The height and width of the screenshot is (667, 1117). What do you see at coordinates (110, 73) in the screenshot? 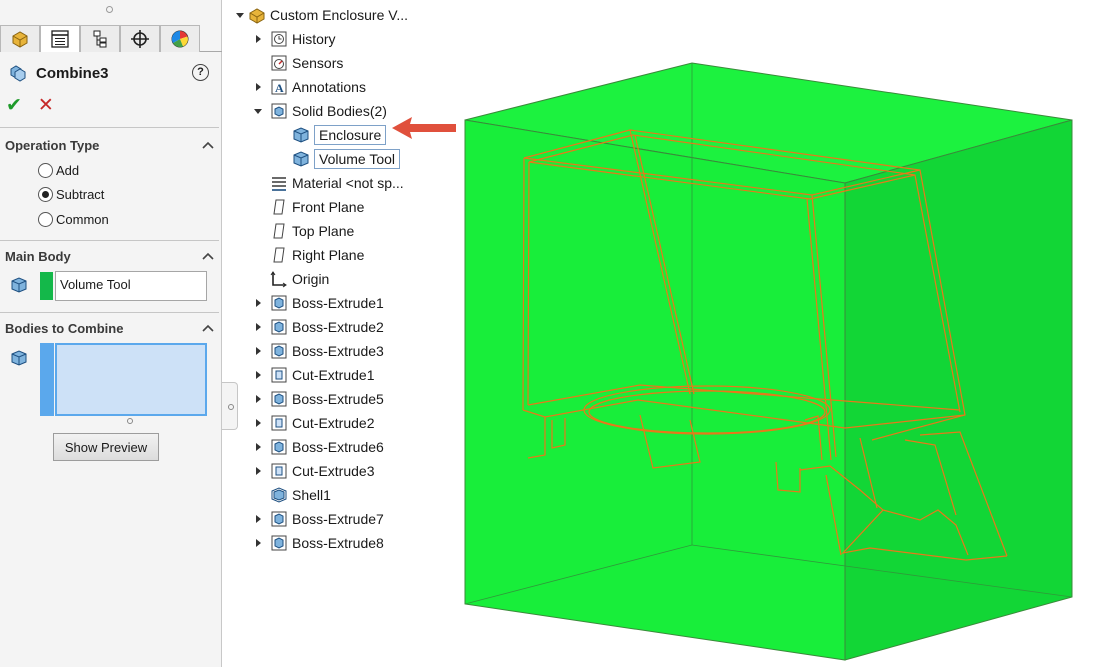
I see `feature-header: Combine3 ?` at bounding box center [110, 73].